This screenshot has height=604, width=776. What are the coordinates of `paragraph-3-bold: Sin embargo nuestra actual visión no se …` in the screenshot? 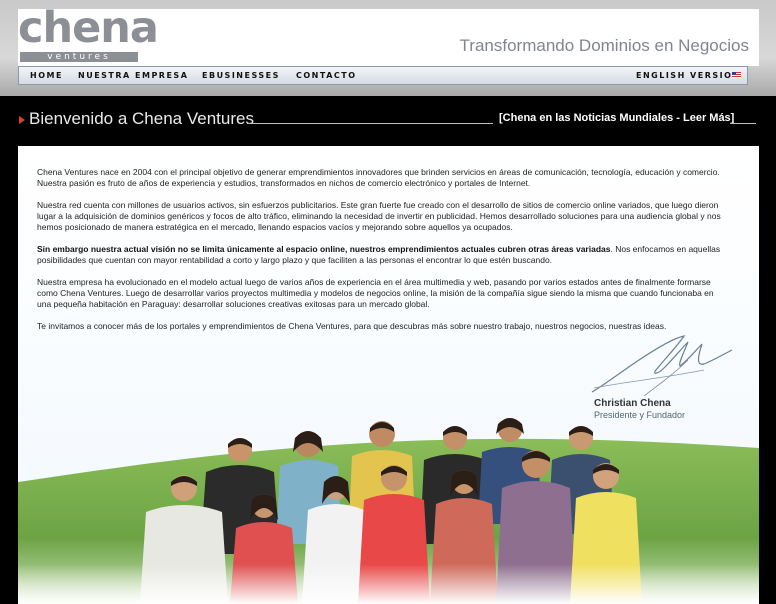 It's located at (324, 249).